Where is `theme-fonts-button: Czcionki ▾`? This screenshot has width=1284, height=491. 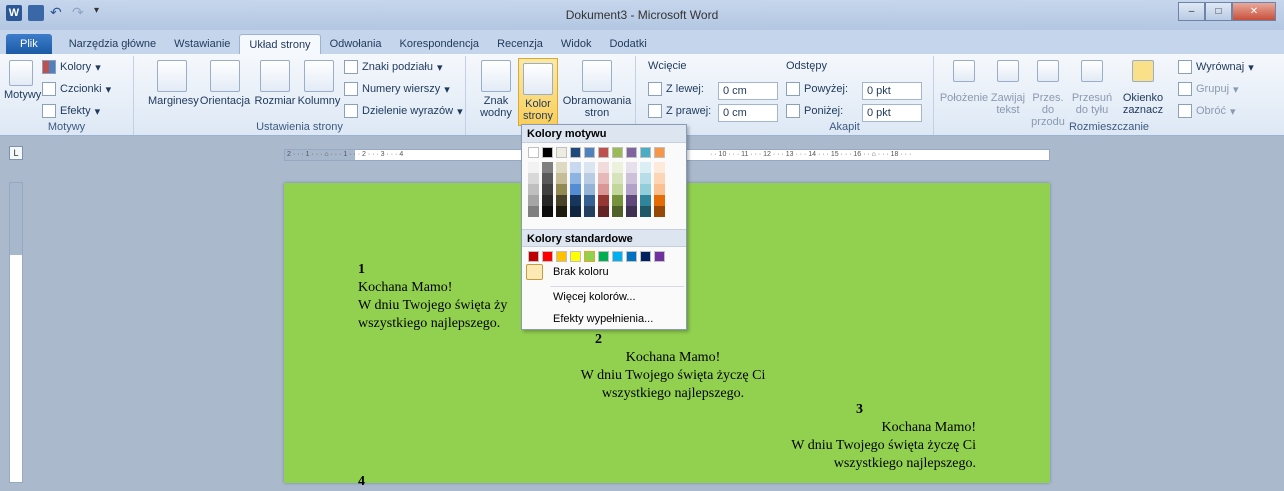
theme-fonts-button: Czcionki ▾ is located at coordinates (76, 89).